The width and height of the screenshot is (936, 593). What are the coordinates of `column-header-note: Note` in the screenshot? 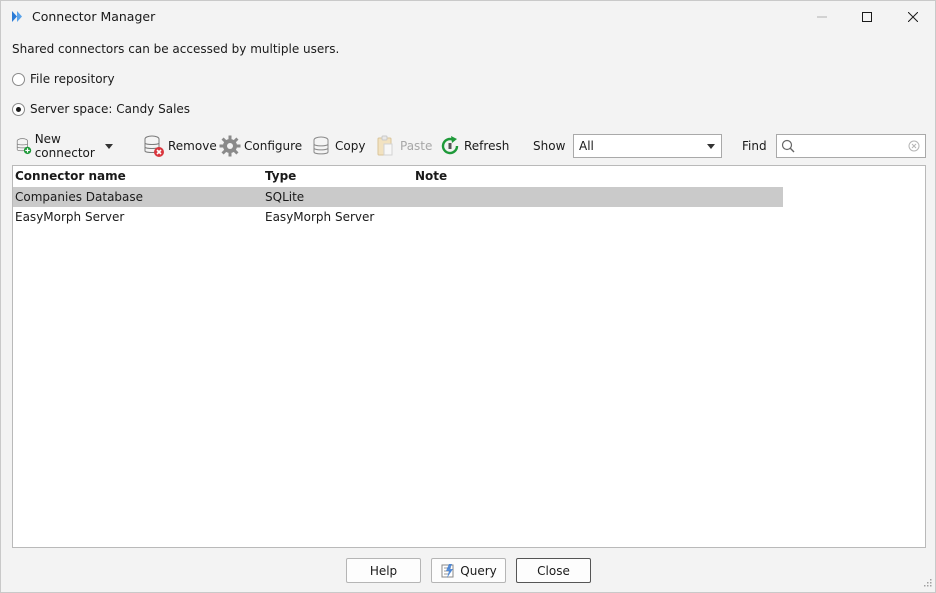 It's located at (431, 176).